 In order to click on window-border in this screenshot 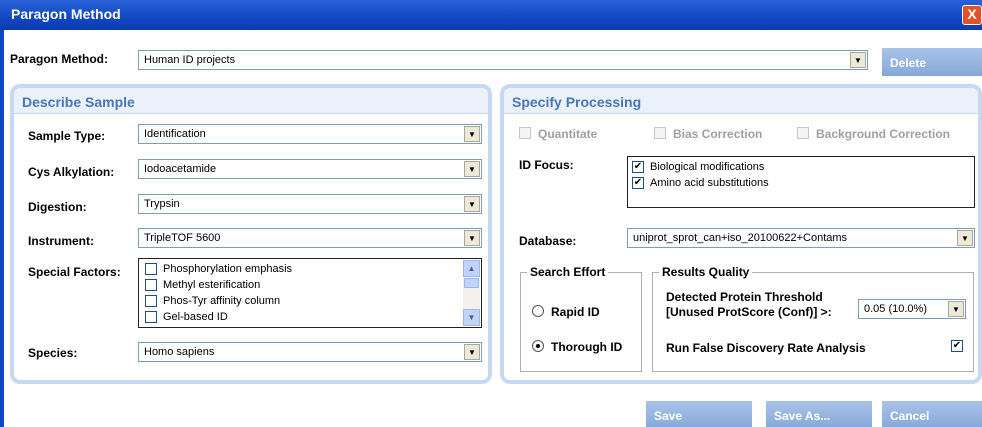, I will do `click(2, 228)`.